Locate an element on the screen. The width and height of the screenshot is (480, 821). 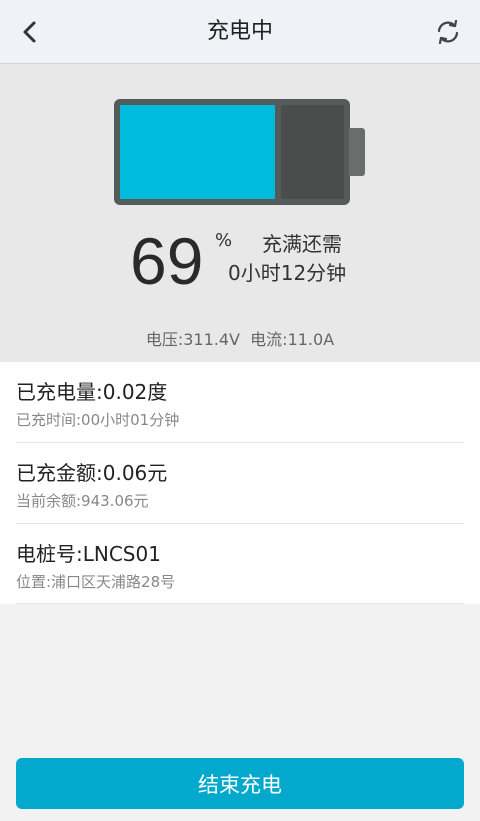
remaining-time: 0小时12分钟 is located at coordinates (287, 273).